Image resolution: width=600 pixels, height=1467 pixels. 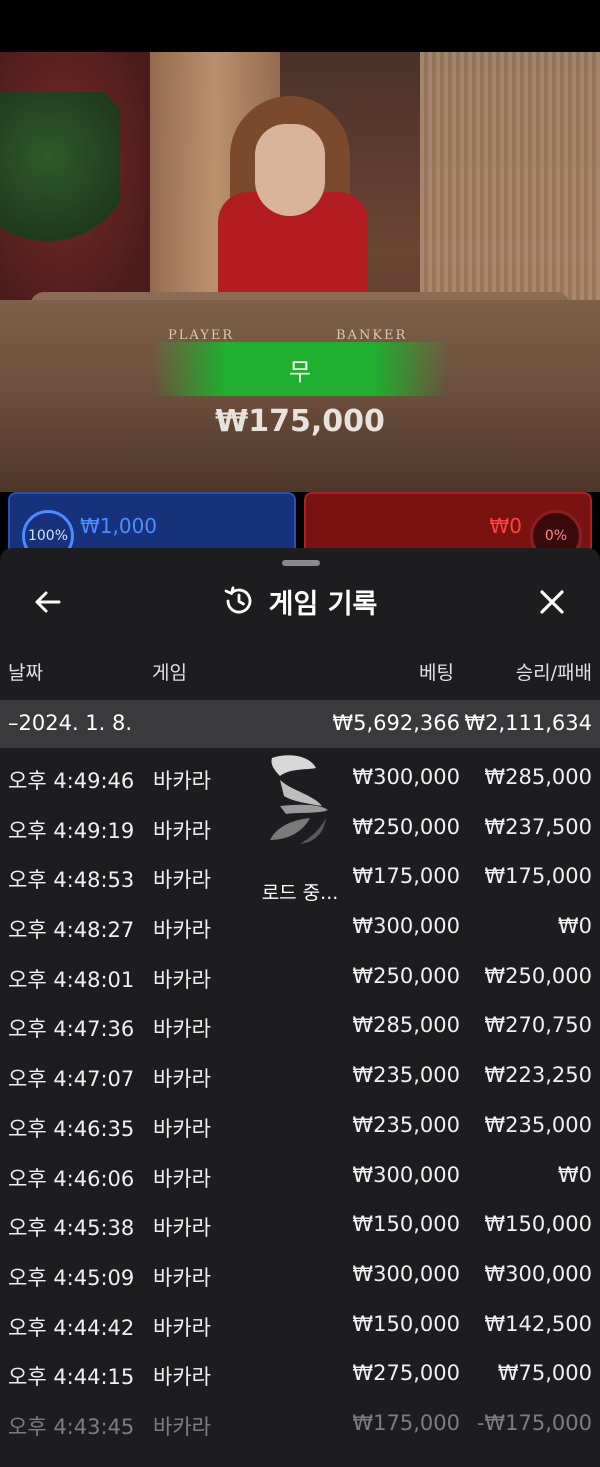 I want to click on history-row: 오후 4:49:46 바카라 ₩300,000 ₩285,000, so click(x=300, y=776).